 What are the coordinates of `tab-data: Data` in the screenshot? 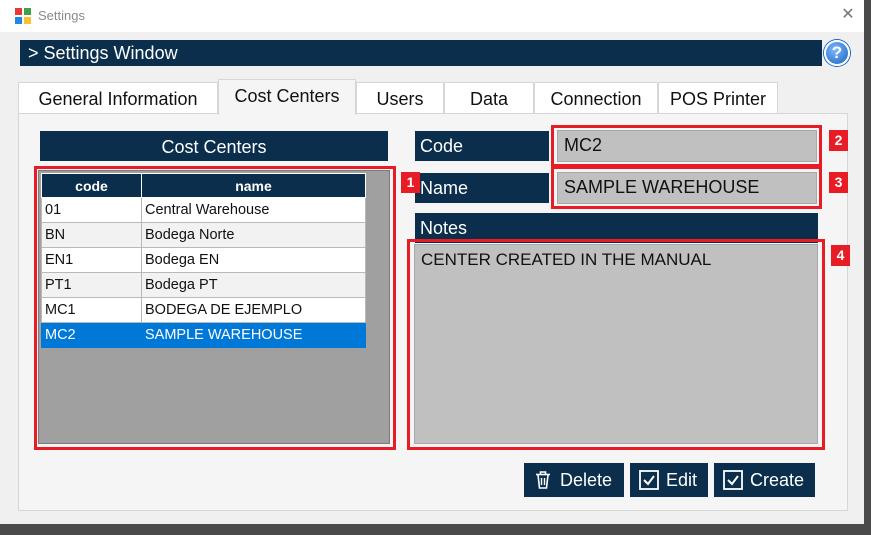 It's located at (489, 98).